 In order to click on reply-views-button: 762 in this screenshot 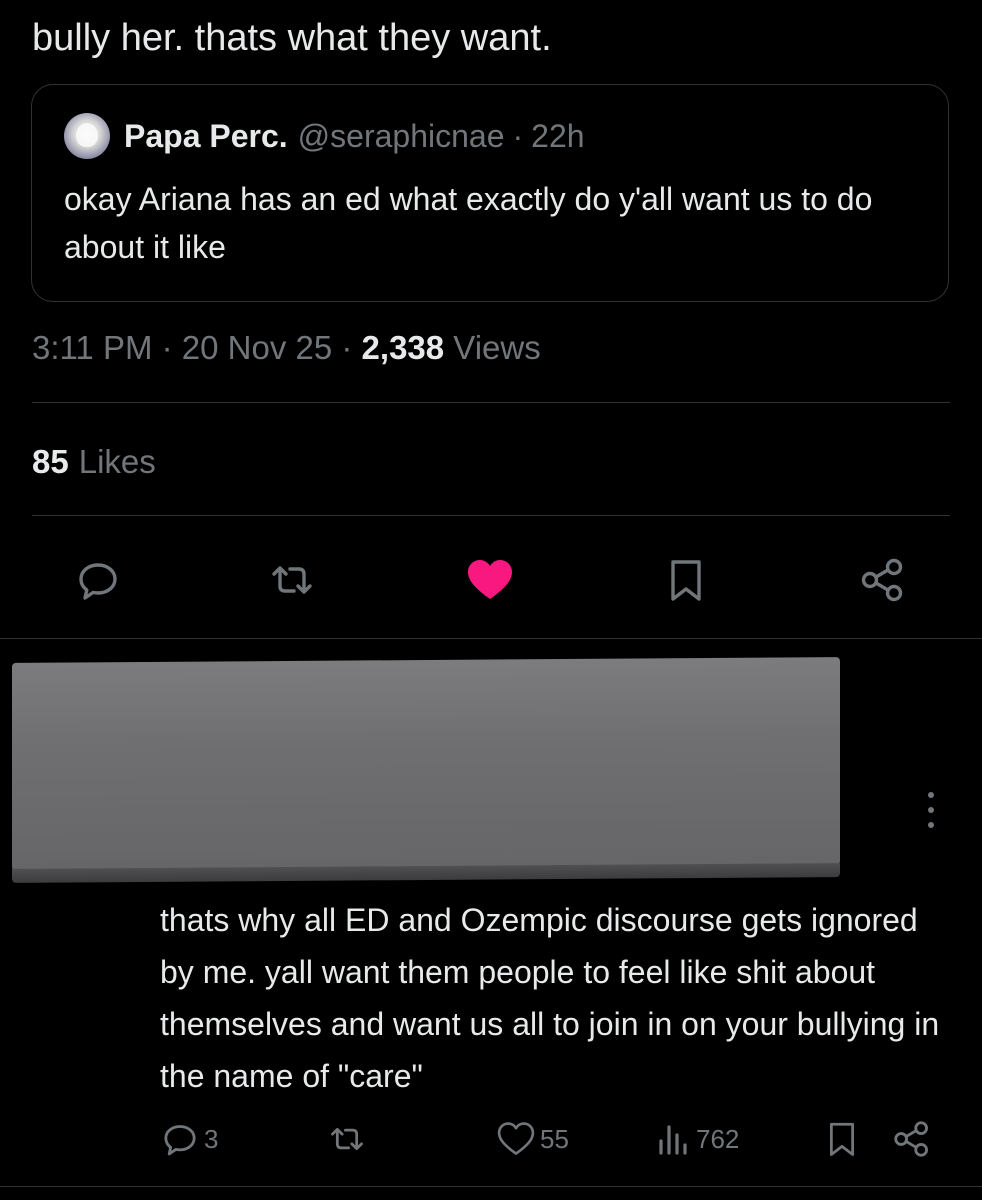, I will do `click(697, 1139)`.